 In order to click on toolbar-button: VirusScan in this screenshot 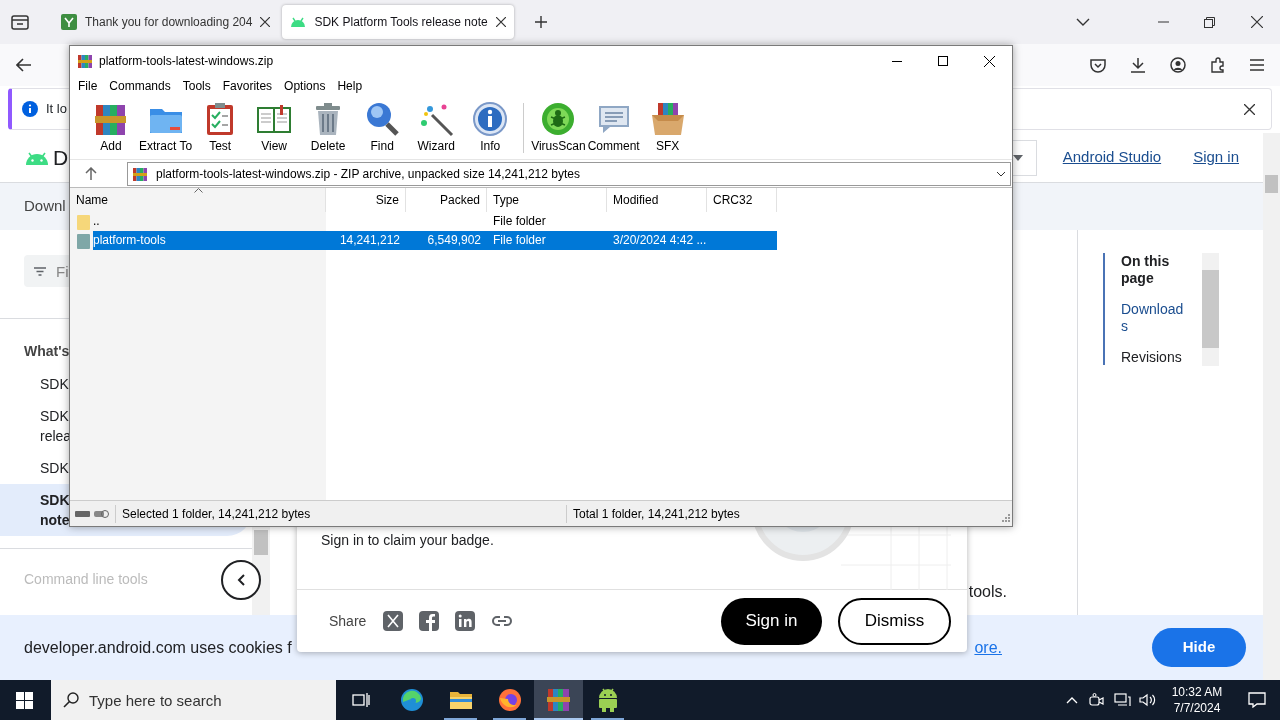, I will do `click(558, 127)`.